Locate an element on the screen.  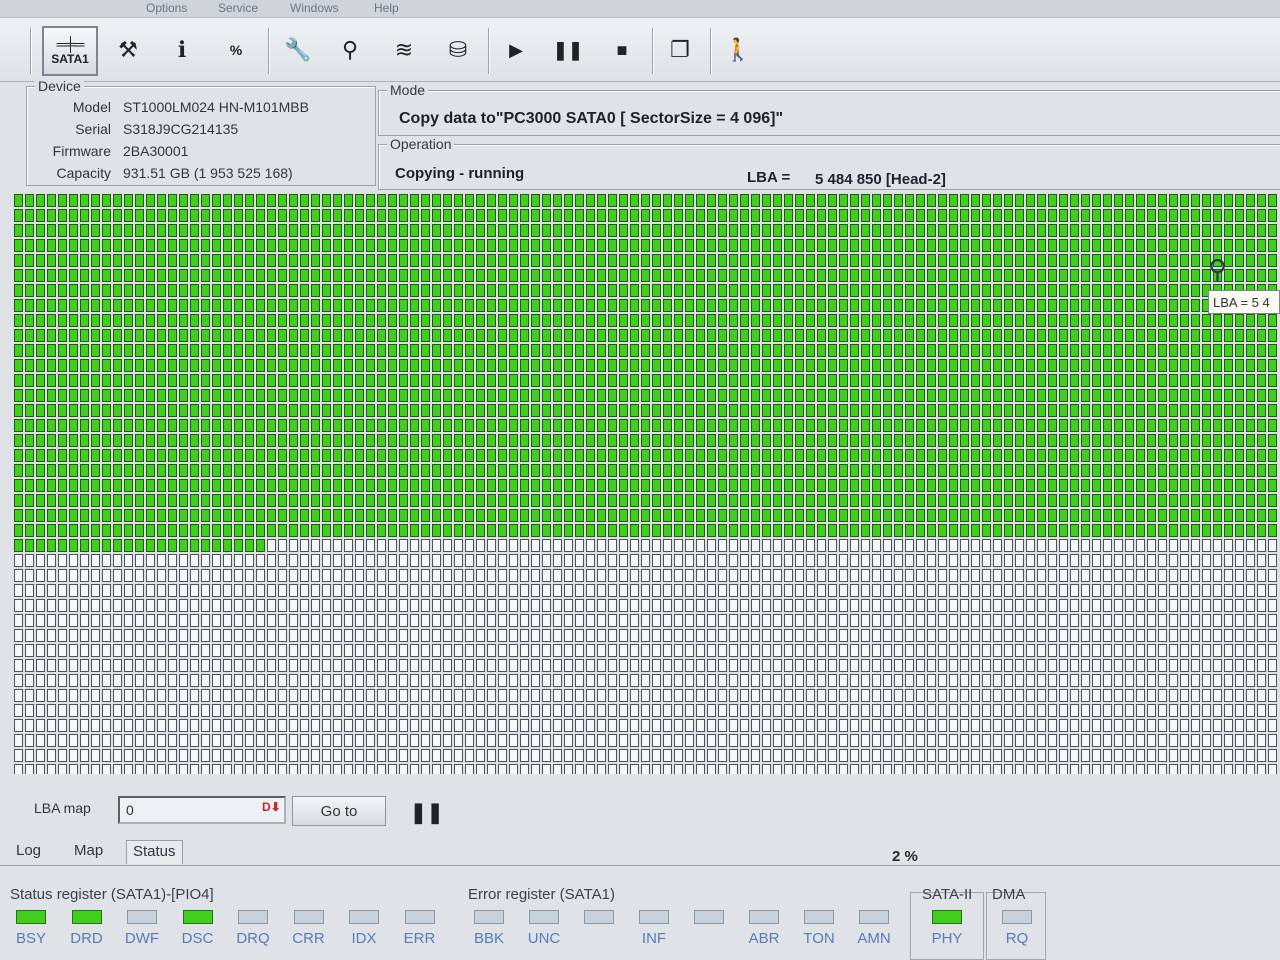
tab-map: Map is located at coordinates (88, 852).